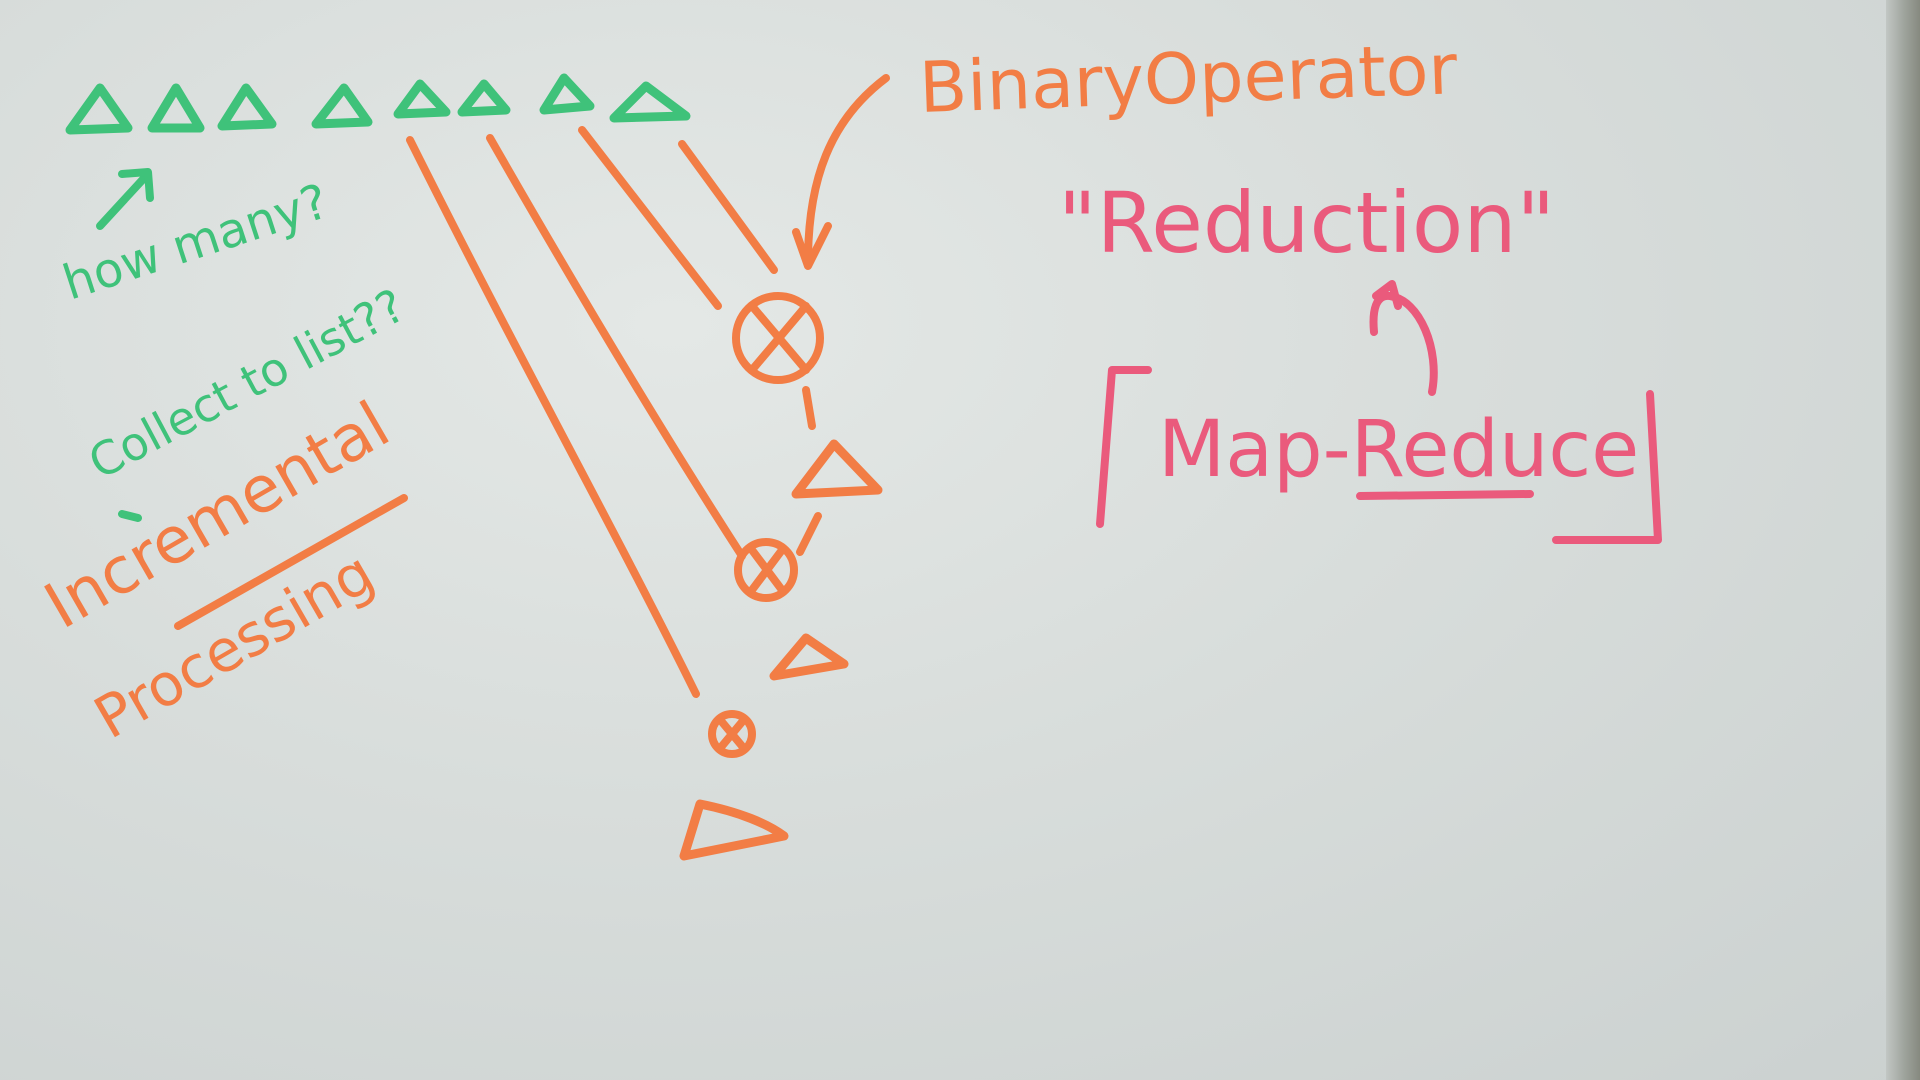 This screenshot has height=1080, width=1920. What do you see at coordinates (125, 199) in the screenshot?
I see `how-many-arrow` at bounding box center [125, 199].